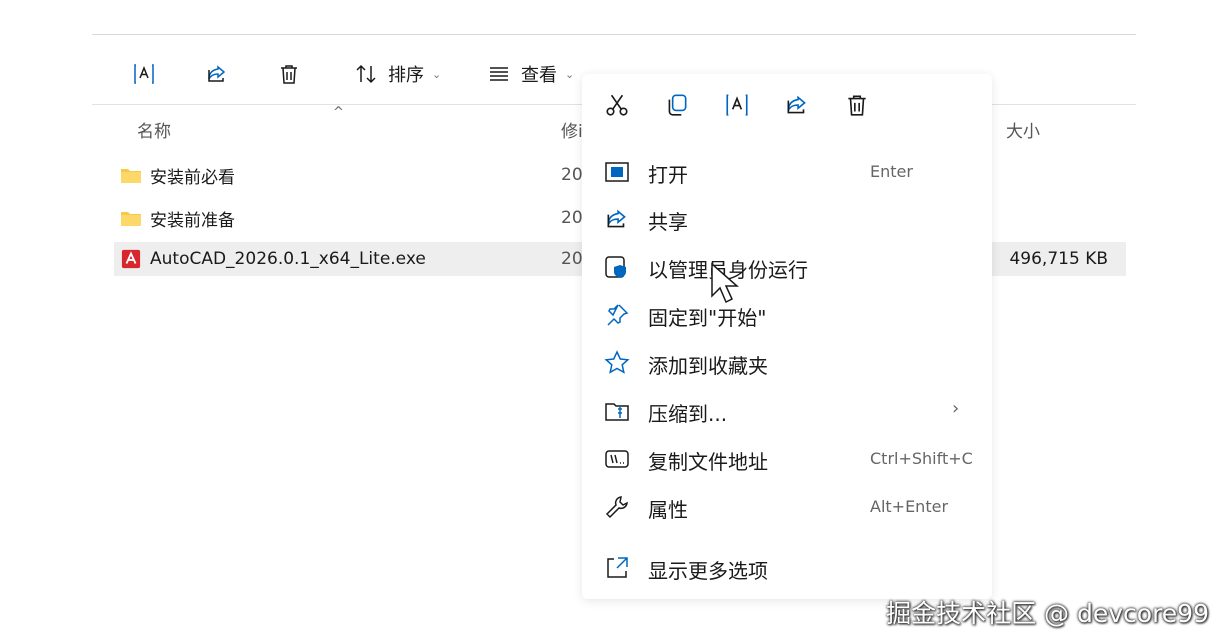 The image size is (1229, 642). Describe the element at coordinates (154, 129) in the screenshot. I see `column-header-name: 名称` at that location.